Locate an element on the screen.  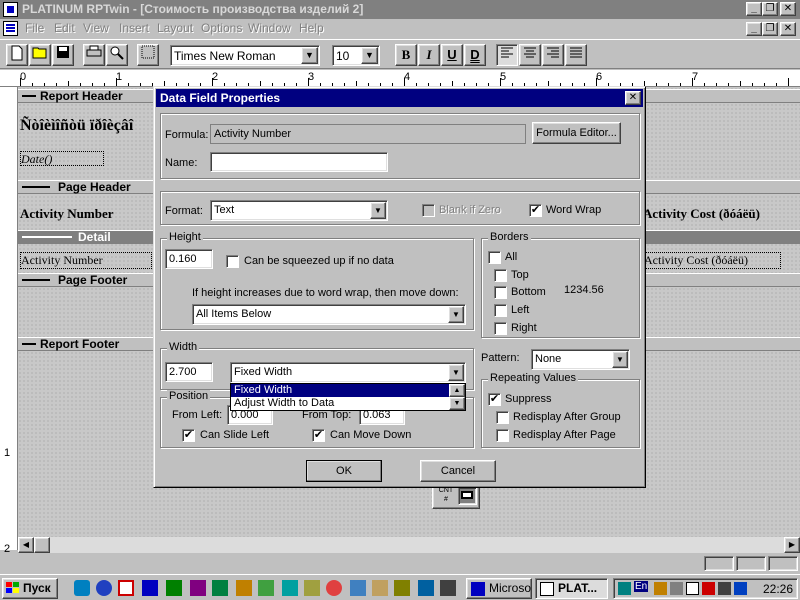
horizontal-scrollbar: ◀ ▶ is located at coordinates (409, 545).